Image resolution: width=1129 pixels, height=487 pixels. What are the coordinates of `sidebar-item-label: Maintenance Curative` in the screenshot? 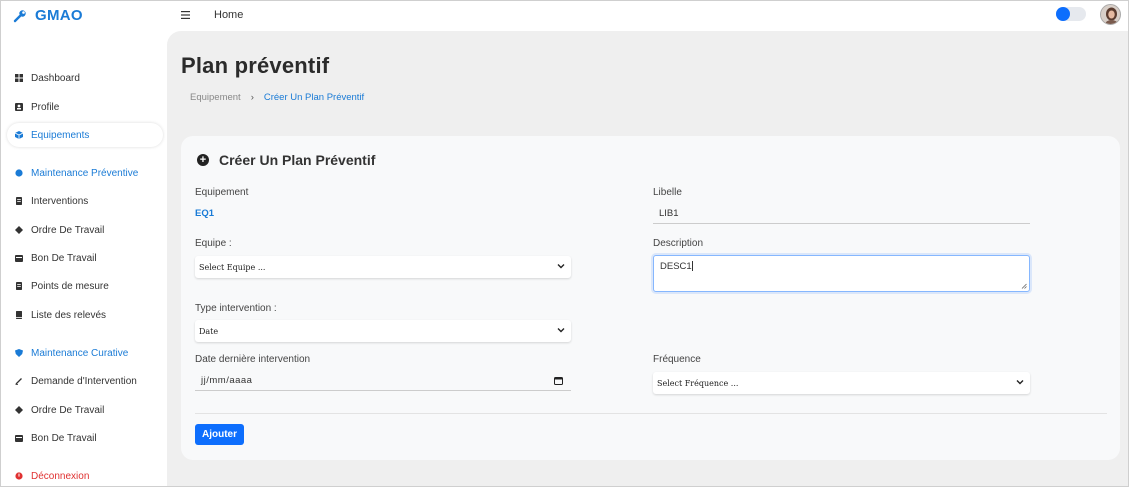 It's located at (80, 353).